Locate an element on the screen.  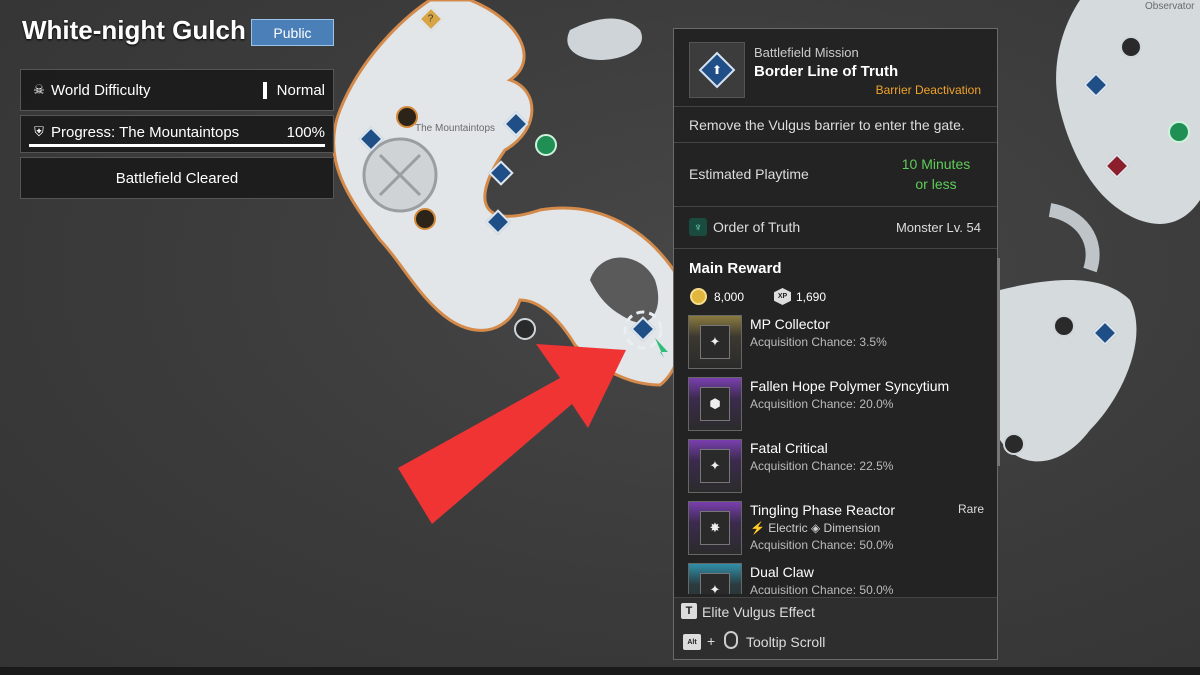
reward-tag: Dimension is located at coordinates (852, 528).